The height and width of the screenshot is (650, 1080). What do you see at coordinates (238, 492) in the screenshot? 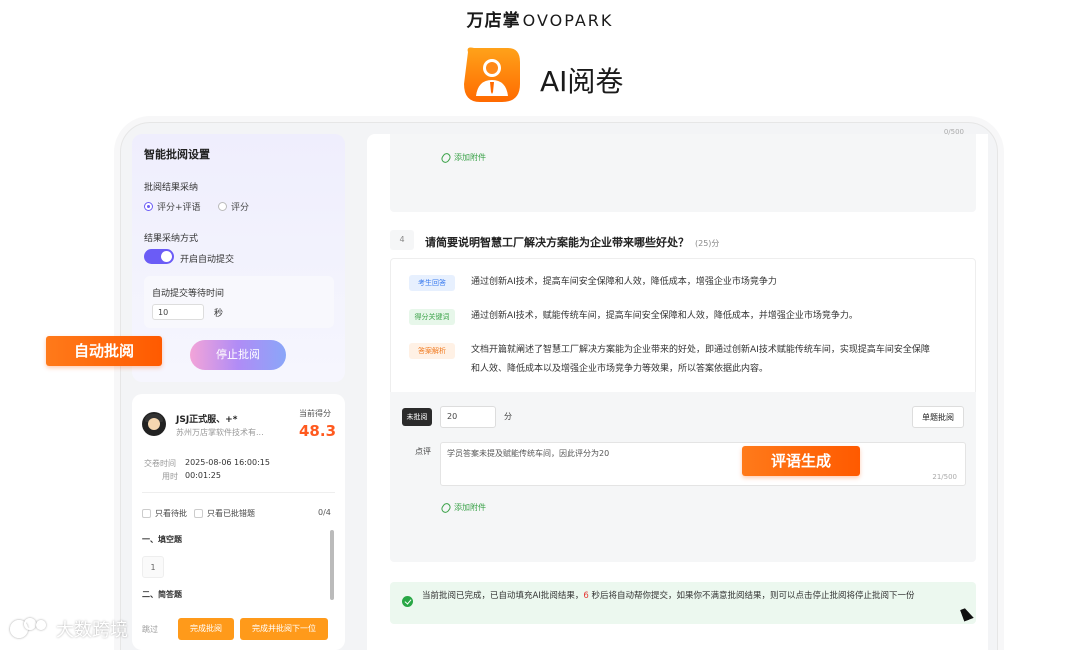
I see `divider` at bounding box center [238, 492].